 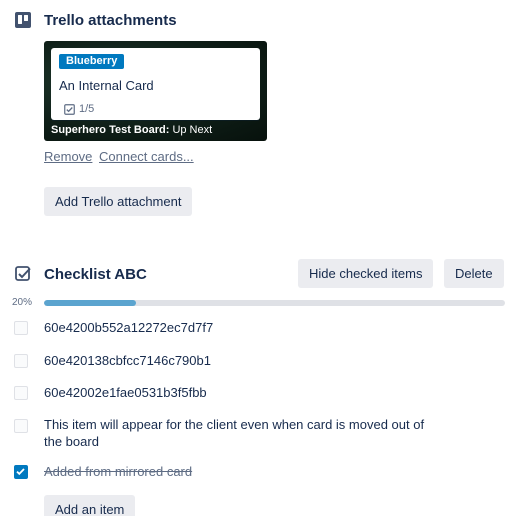 What do you see at coordinates (274, 303) in the screenshot?
I see `progress-bar` at bounding box center [274, 303].